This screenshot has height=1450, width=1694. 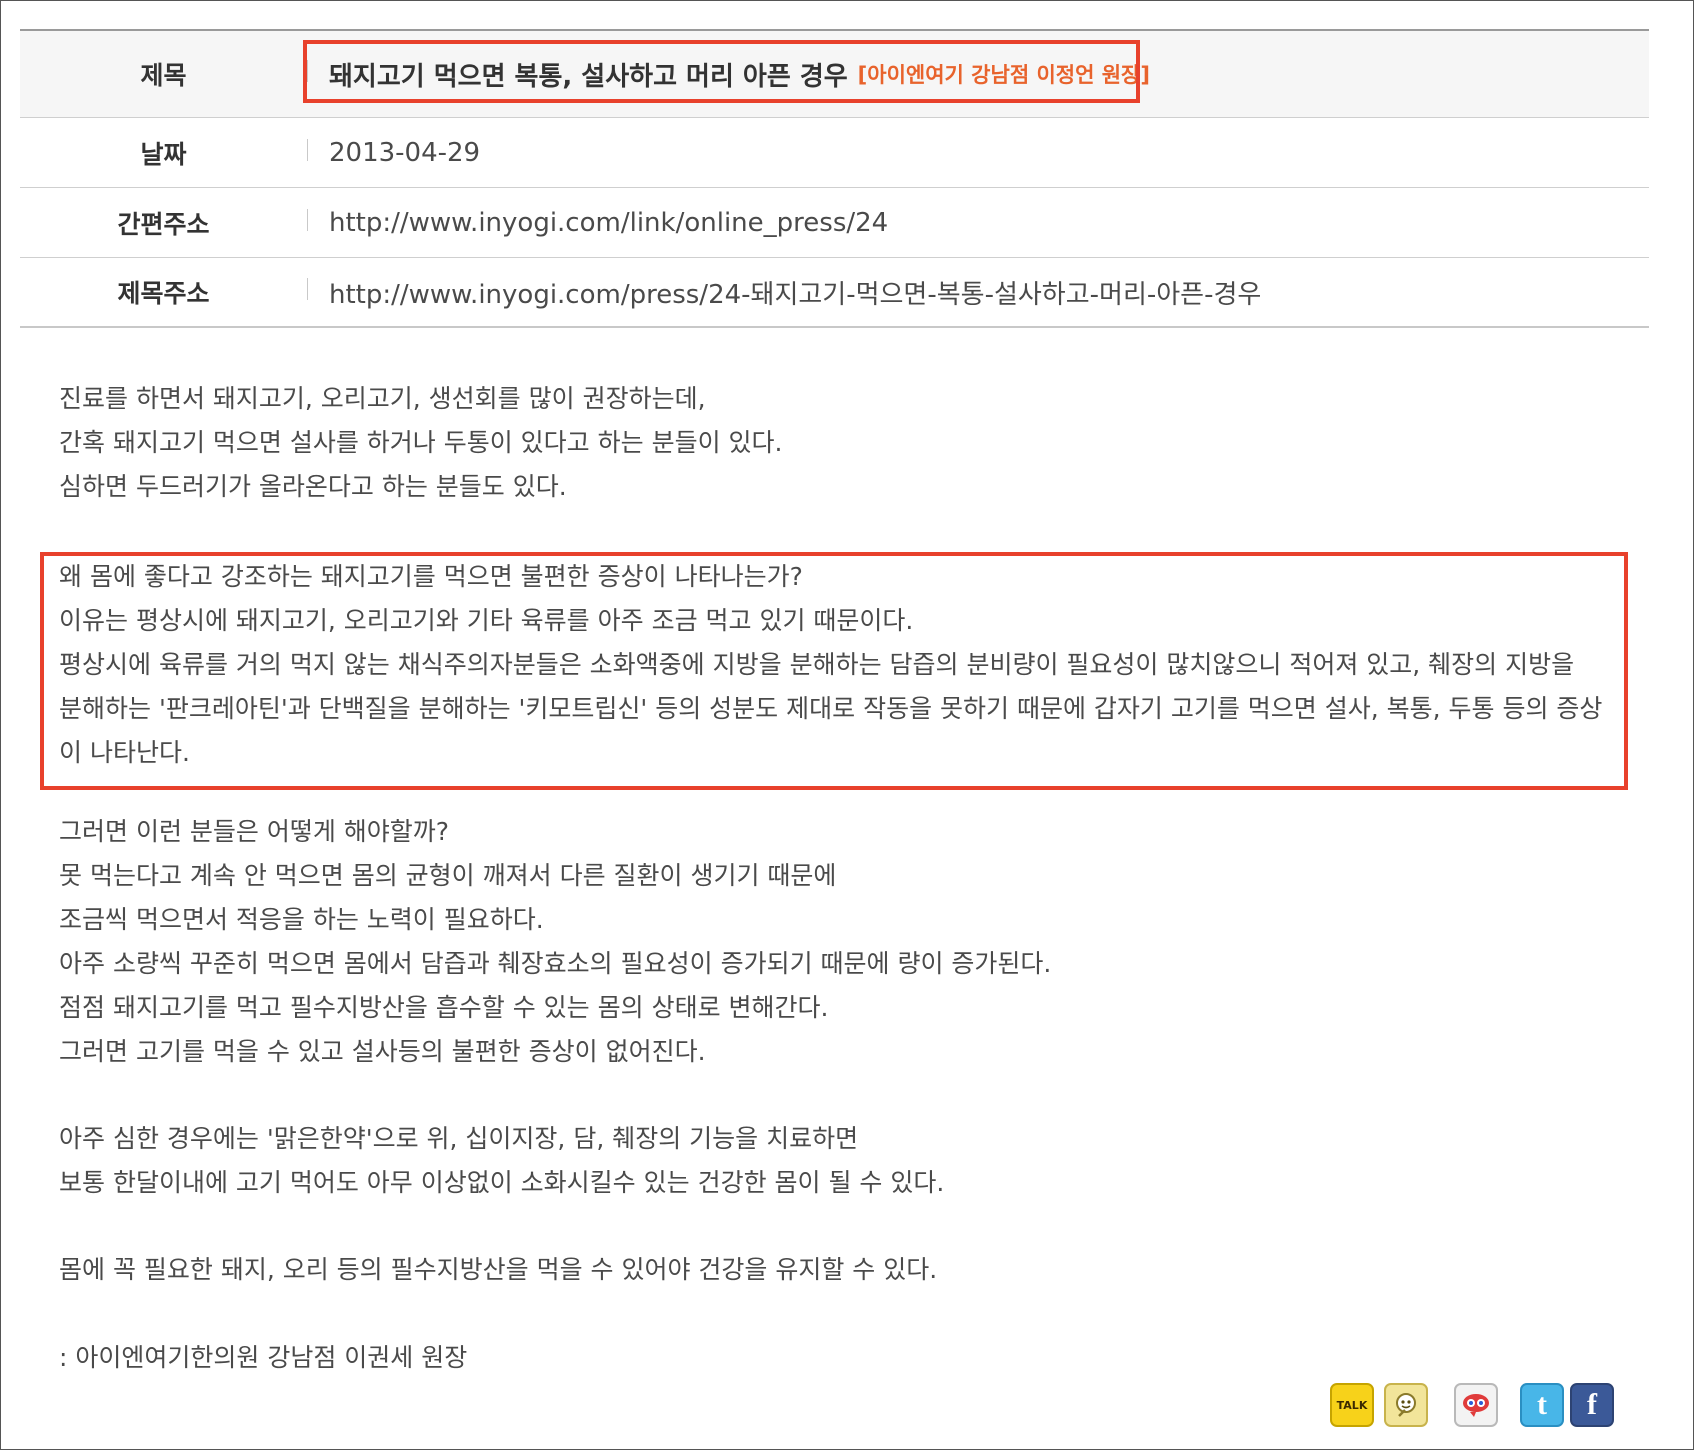 What do you see at coordinates (301, 919) in the screenshot?
I see `text-line: 조금씩 먹으면서 적응을 하는 노력이 필요하다.` at bounding box center [301, 919].